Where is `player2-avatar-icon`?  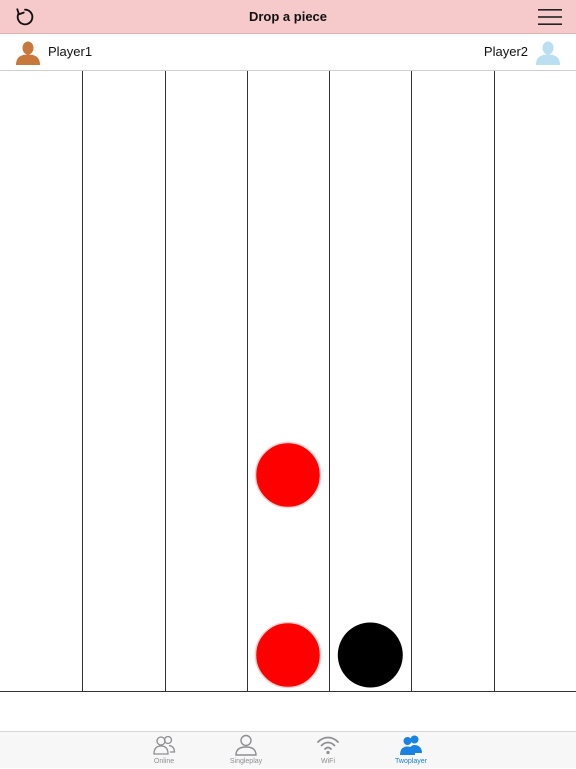
player2-avatar-icon is located at coordinates (548, 53).